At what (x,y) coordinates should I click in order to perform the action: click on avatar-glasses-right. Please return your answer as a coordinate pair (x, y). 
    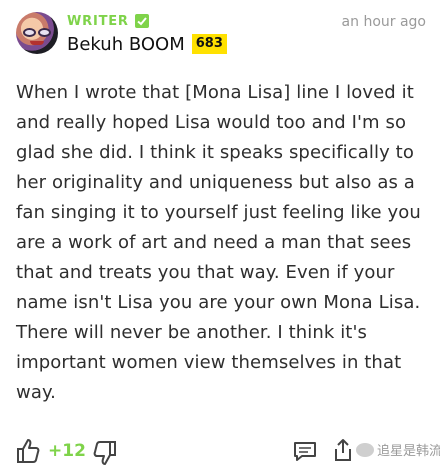
    Looking at the image, I should click on (44, 32).